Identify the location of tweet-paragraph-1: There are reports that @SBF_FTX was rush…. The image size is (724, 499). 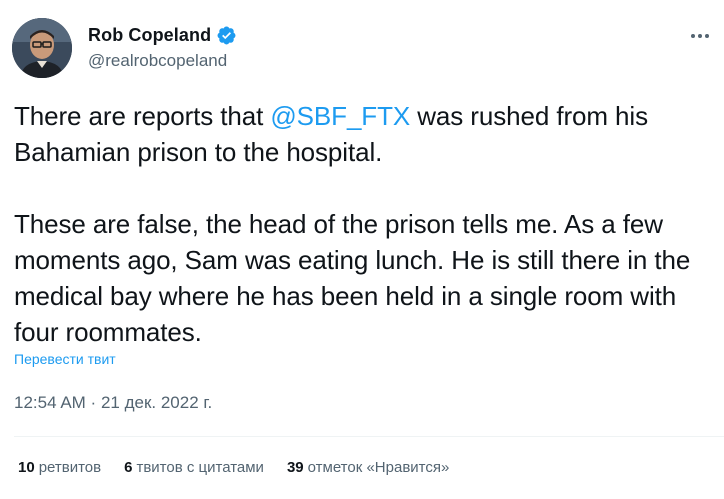
(364, 134).